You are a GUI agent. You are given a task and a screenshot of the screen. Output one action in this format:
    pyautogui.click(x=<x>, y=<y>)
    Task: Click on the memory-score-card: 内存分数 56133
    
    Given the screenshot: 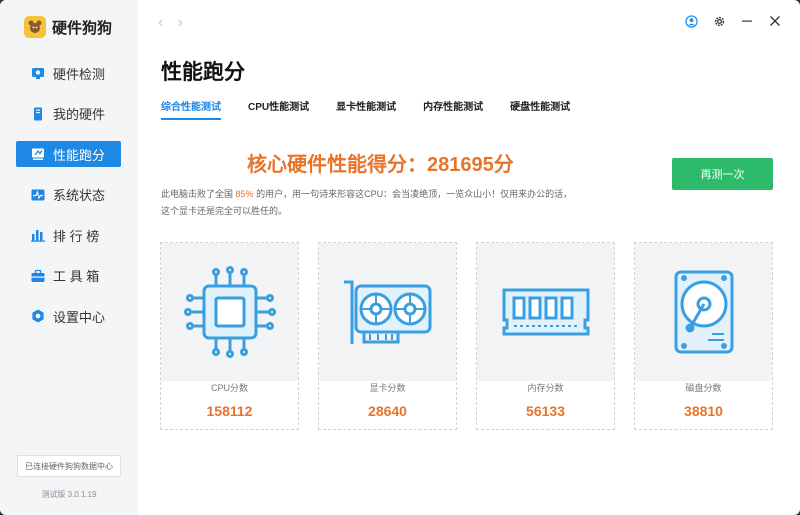 What is the action you would take?
    pyautogui.click(x=545, y=336)
    